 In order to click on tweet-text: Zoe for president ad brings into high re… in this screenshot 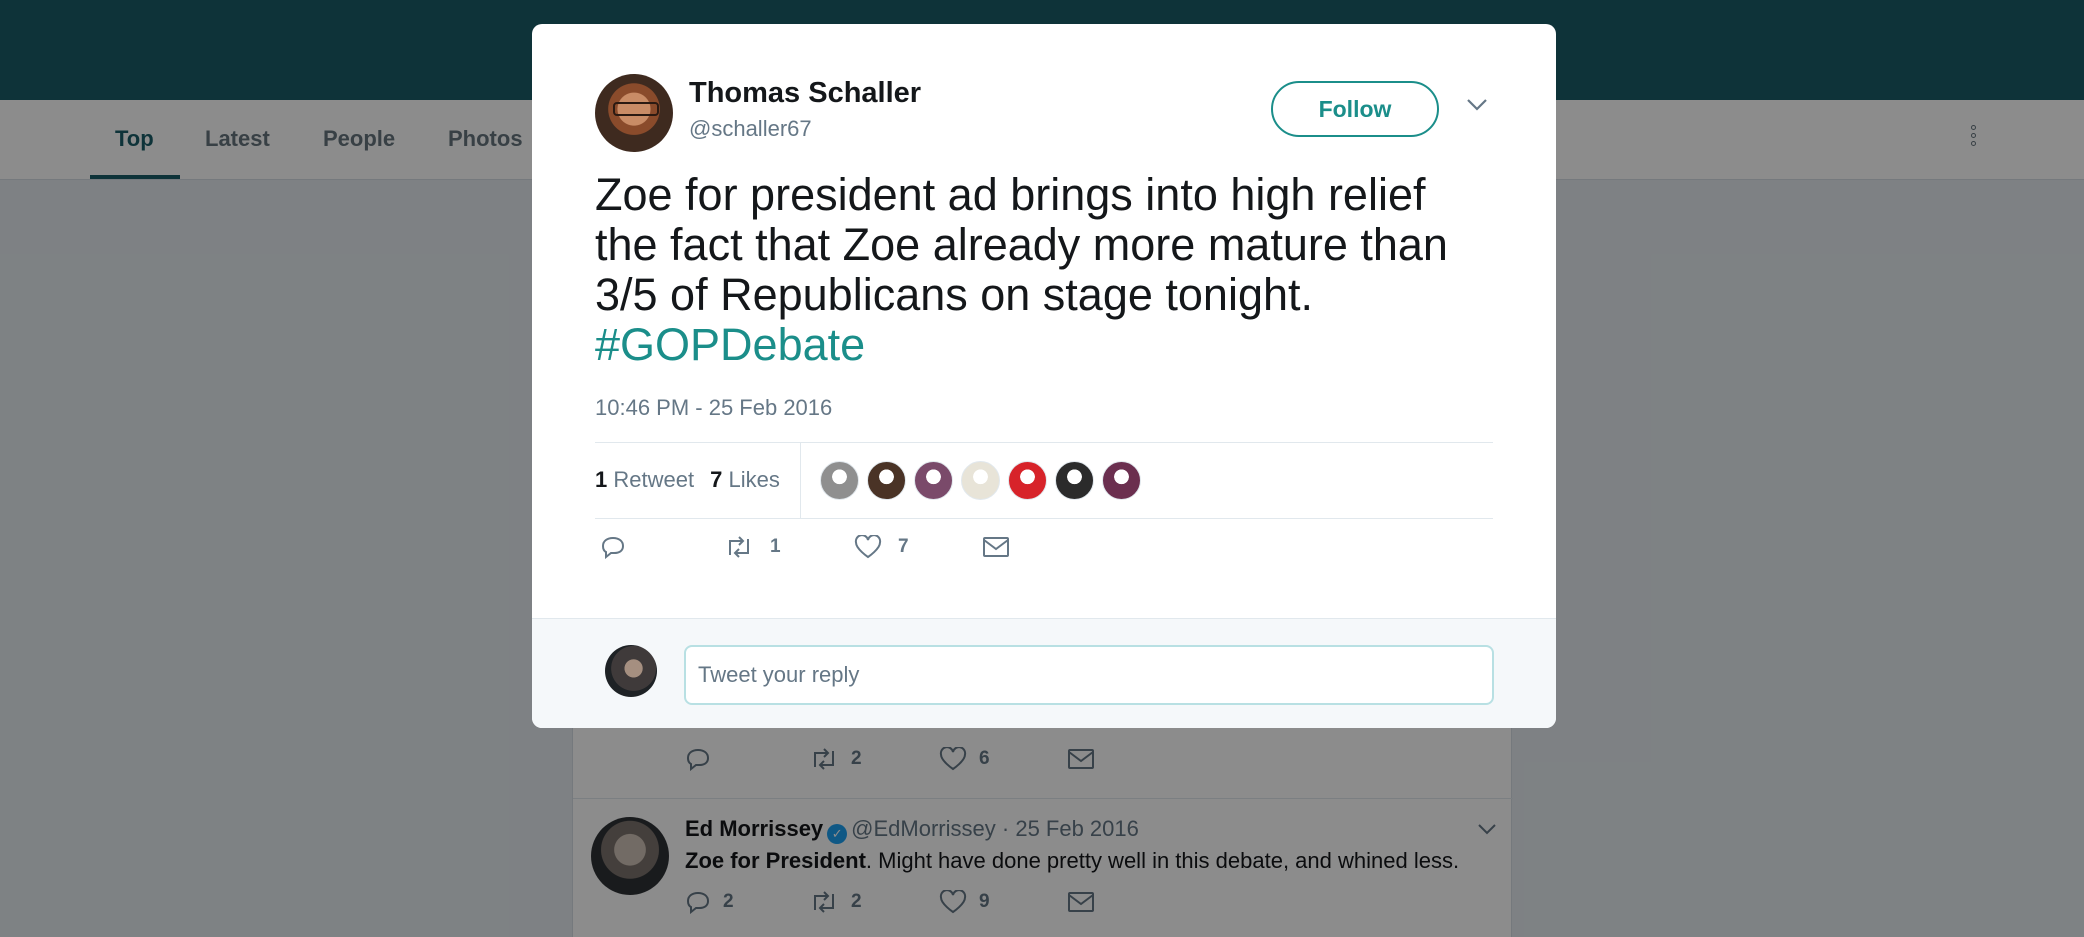, I will do `click(1045, 270)`.